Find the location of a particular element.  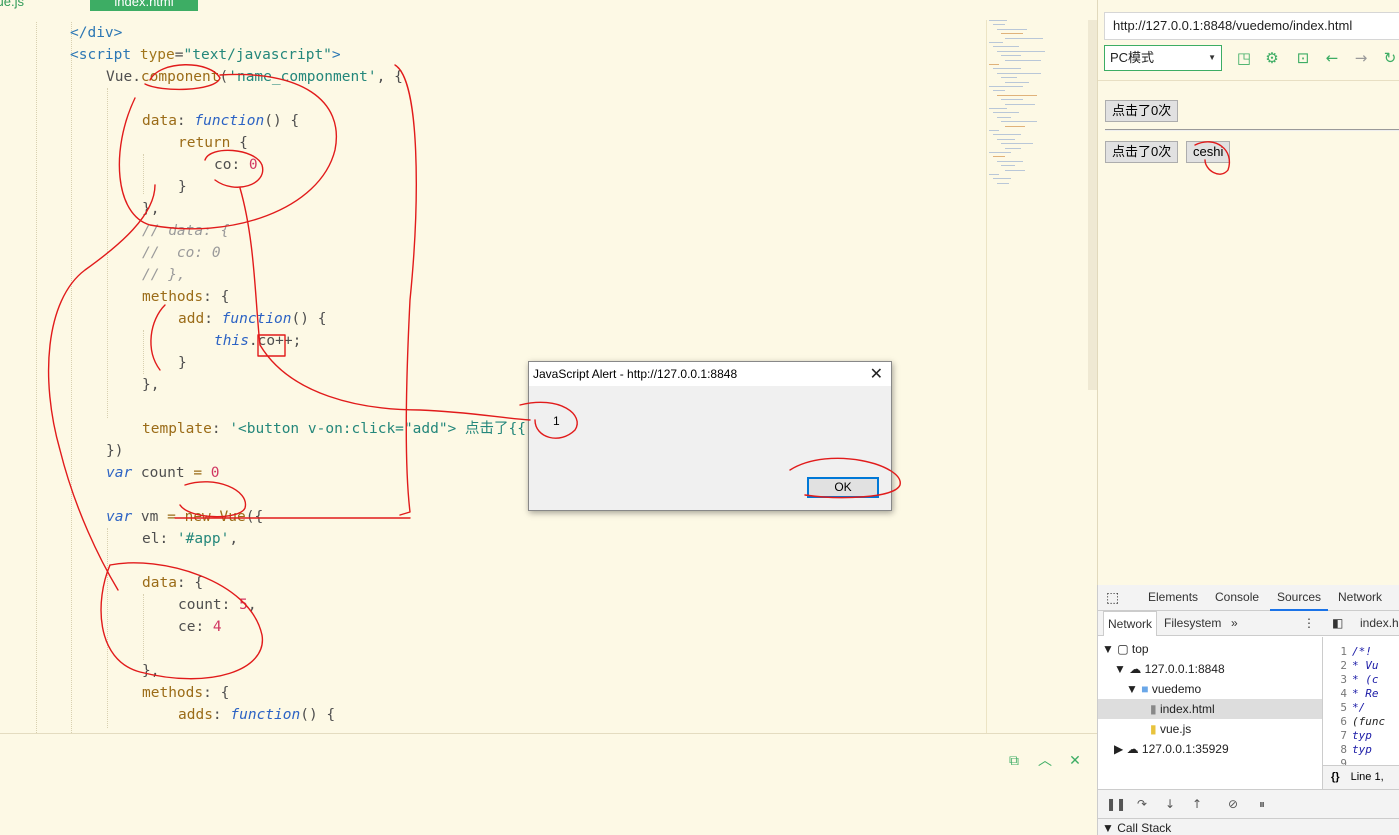

inspect-icon: ⬚ is located at coordinates (1112, 598).